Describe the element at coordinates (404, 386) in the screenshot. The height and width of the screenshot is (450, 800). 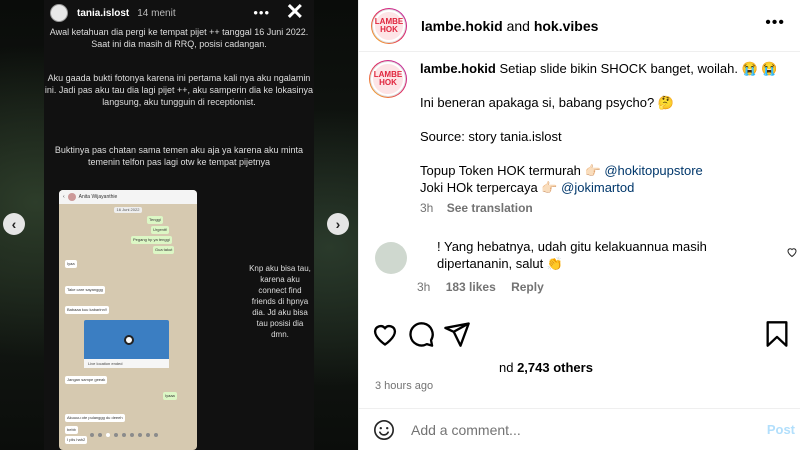
I see `post-time: 3 hours ago` at that location.